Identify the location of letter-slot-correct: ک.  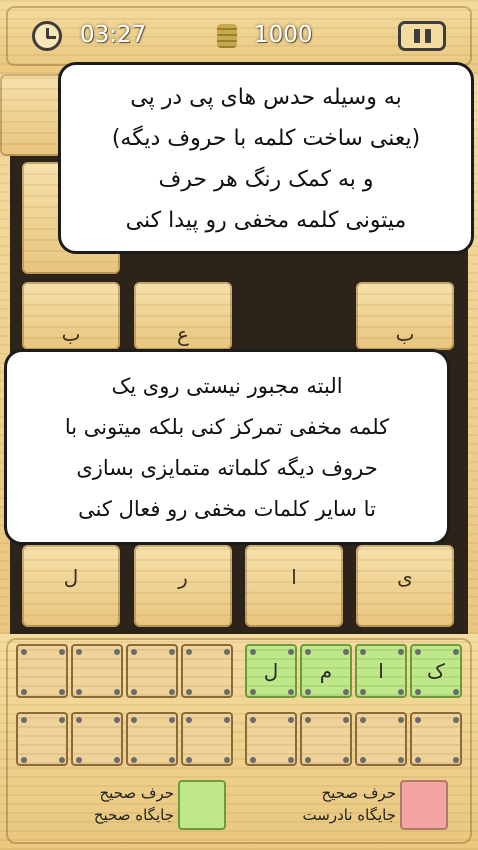
(436, 671).